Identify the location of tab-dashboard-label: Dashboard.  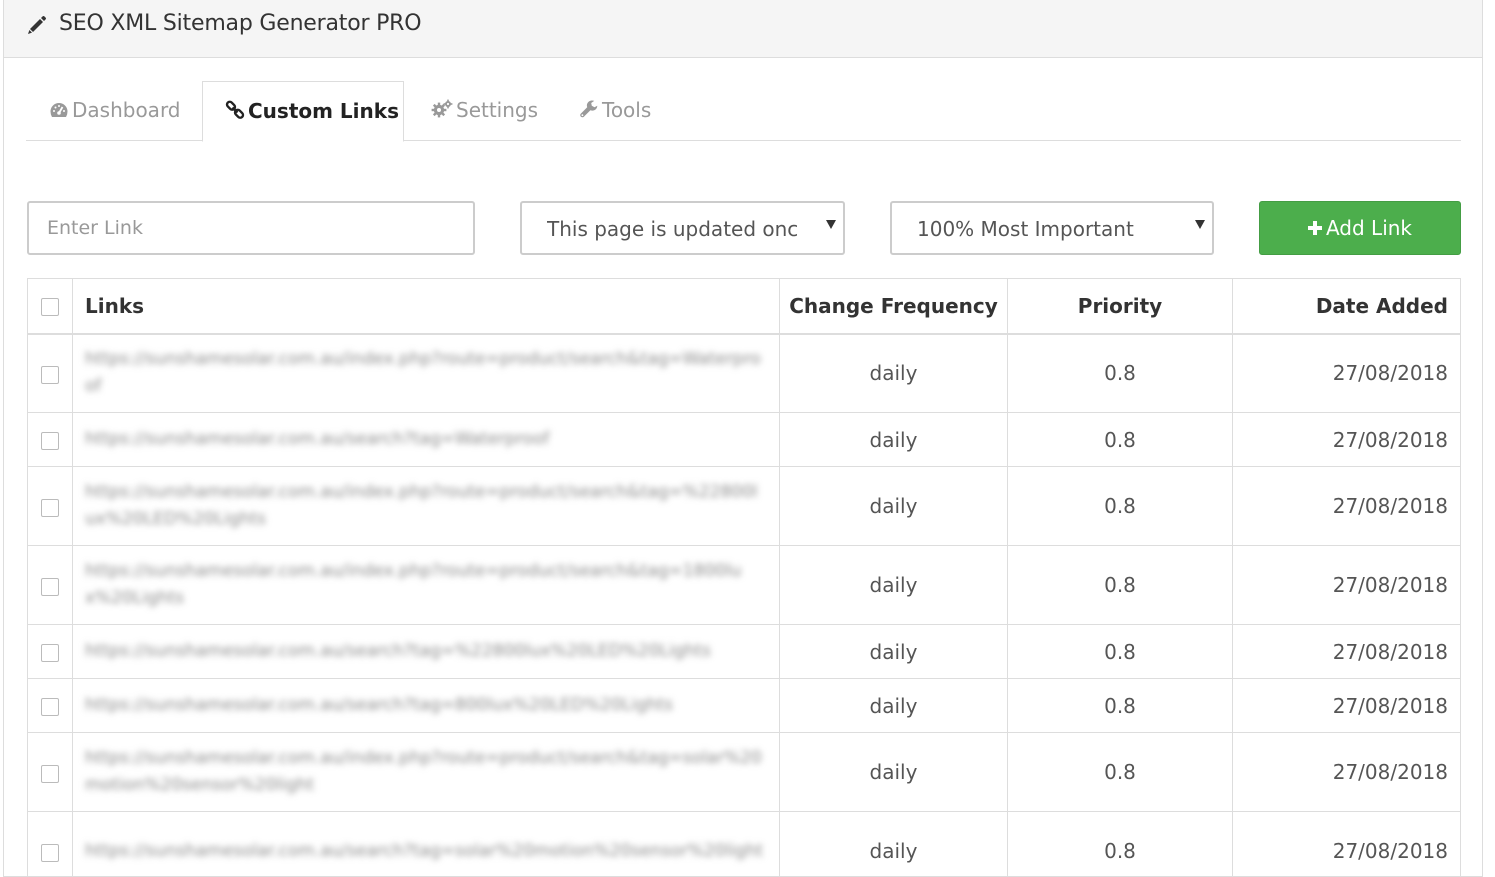
(126, 110).